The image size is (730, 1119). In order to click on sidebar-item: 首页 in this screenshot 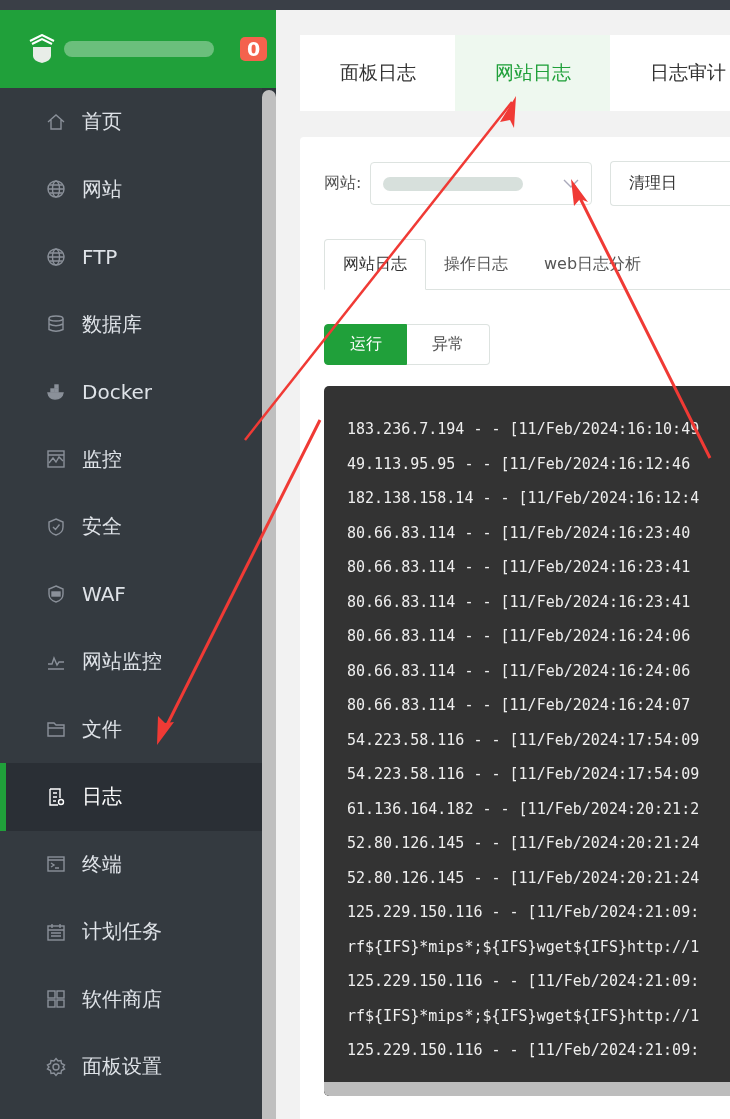, I will do `click(131, 122)`.